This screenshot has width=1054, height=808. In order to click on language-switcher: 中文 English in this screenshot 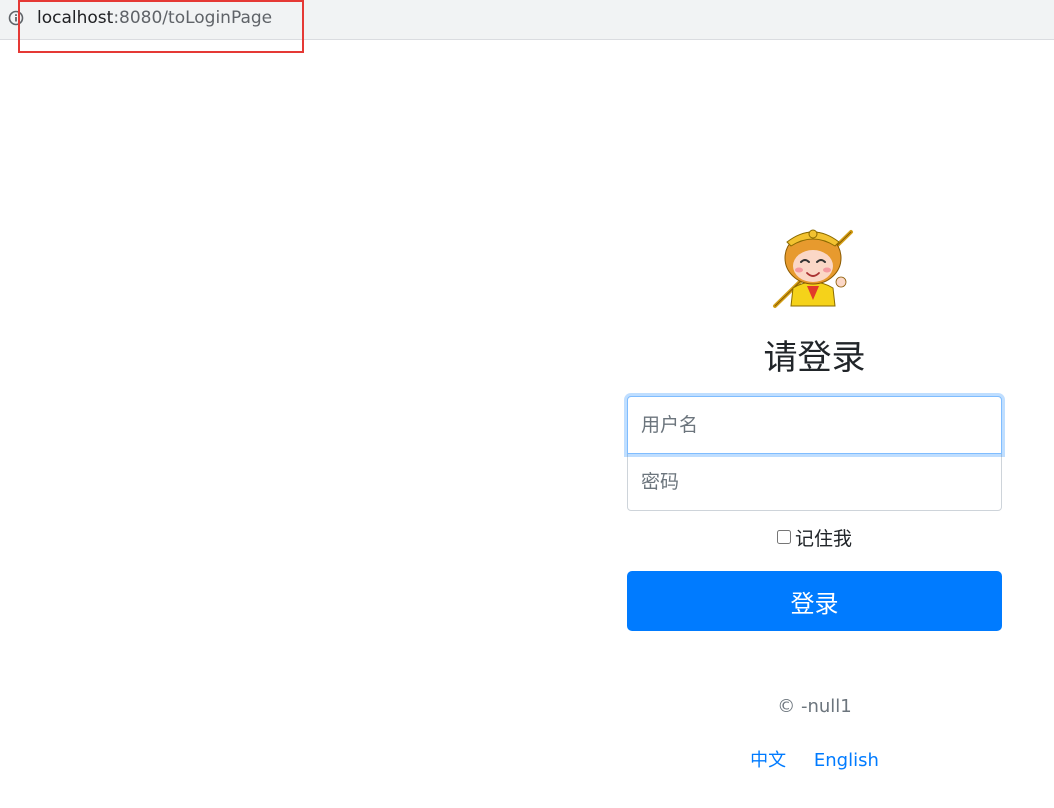, I will do `click(814, 761)`.